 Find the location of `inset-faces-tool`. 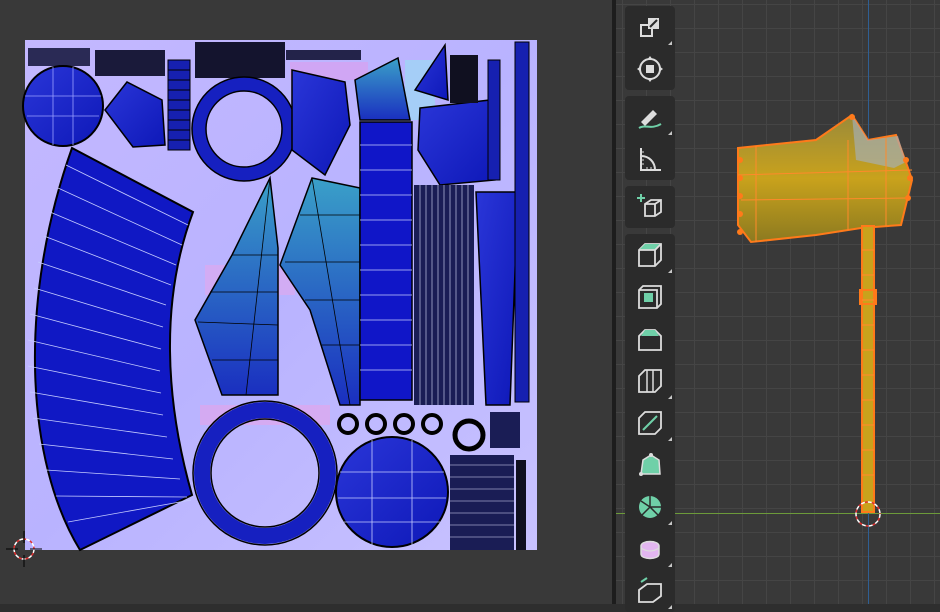

inset-faces-tool is located at coordinates (650, 297).